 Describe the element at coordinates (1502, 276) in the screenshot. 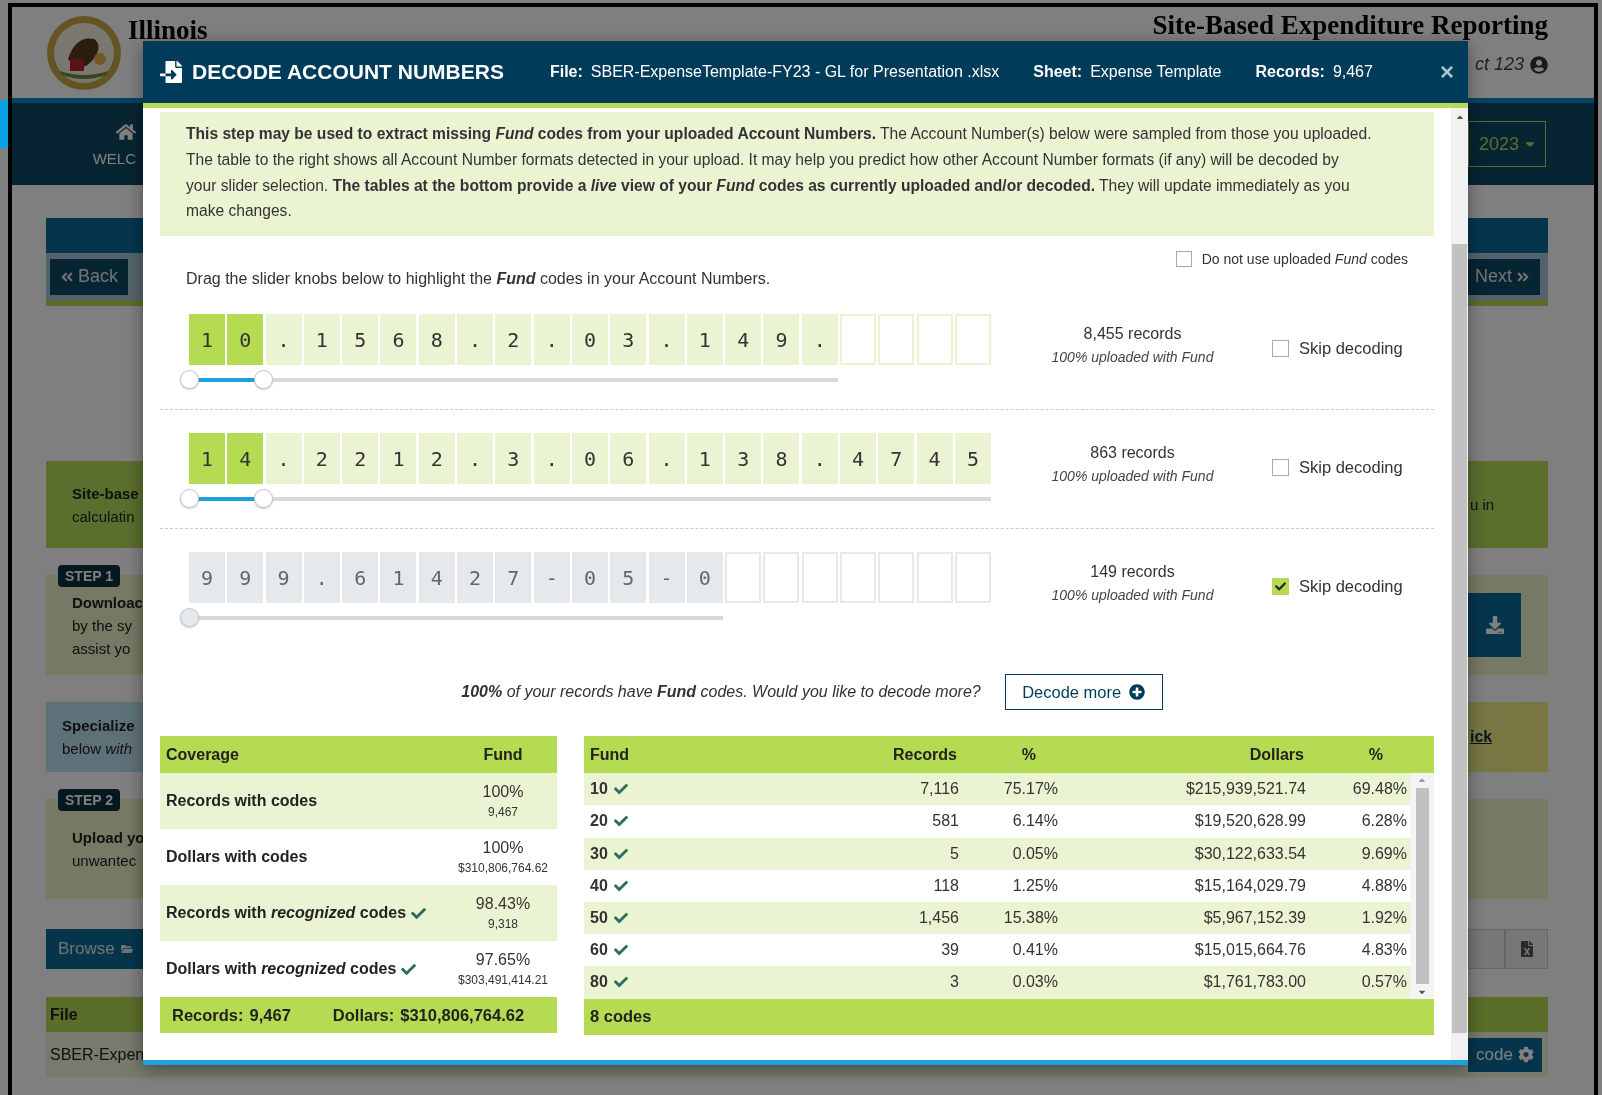

I see `next-button: Next` at that location.